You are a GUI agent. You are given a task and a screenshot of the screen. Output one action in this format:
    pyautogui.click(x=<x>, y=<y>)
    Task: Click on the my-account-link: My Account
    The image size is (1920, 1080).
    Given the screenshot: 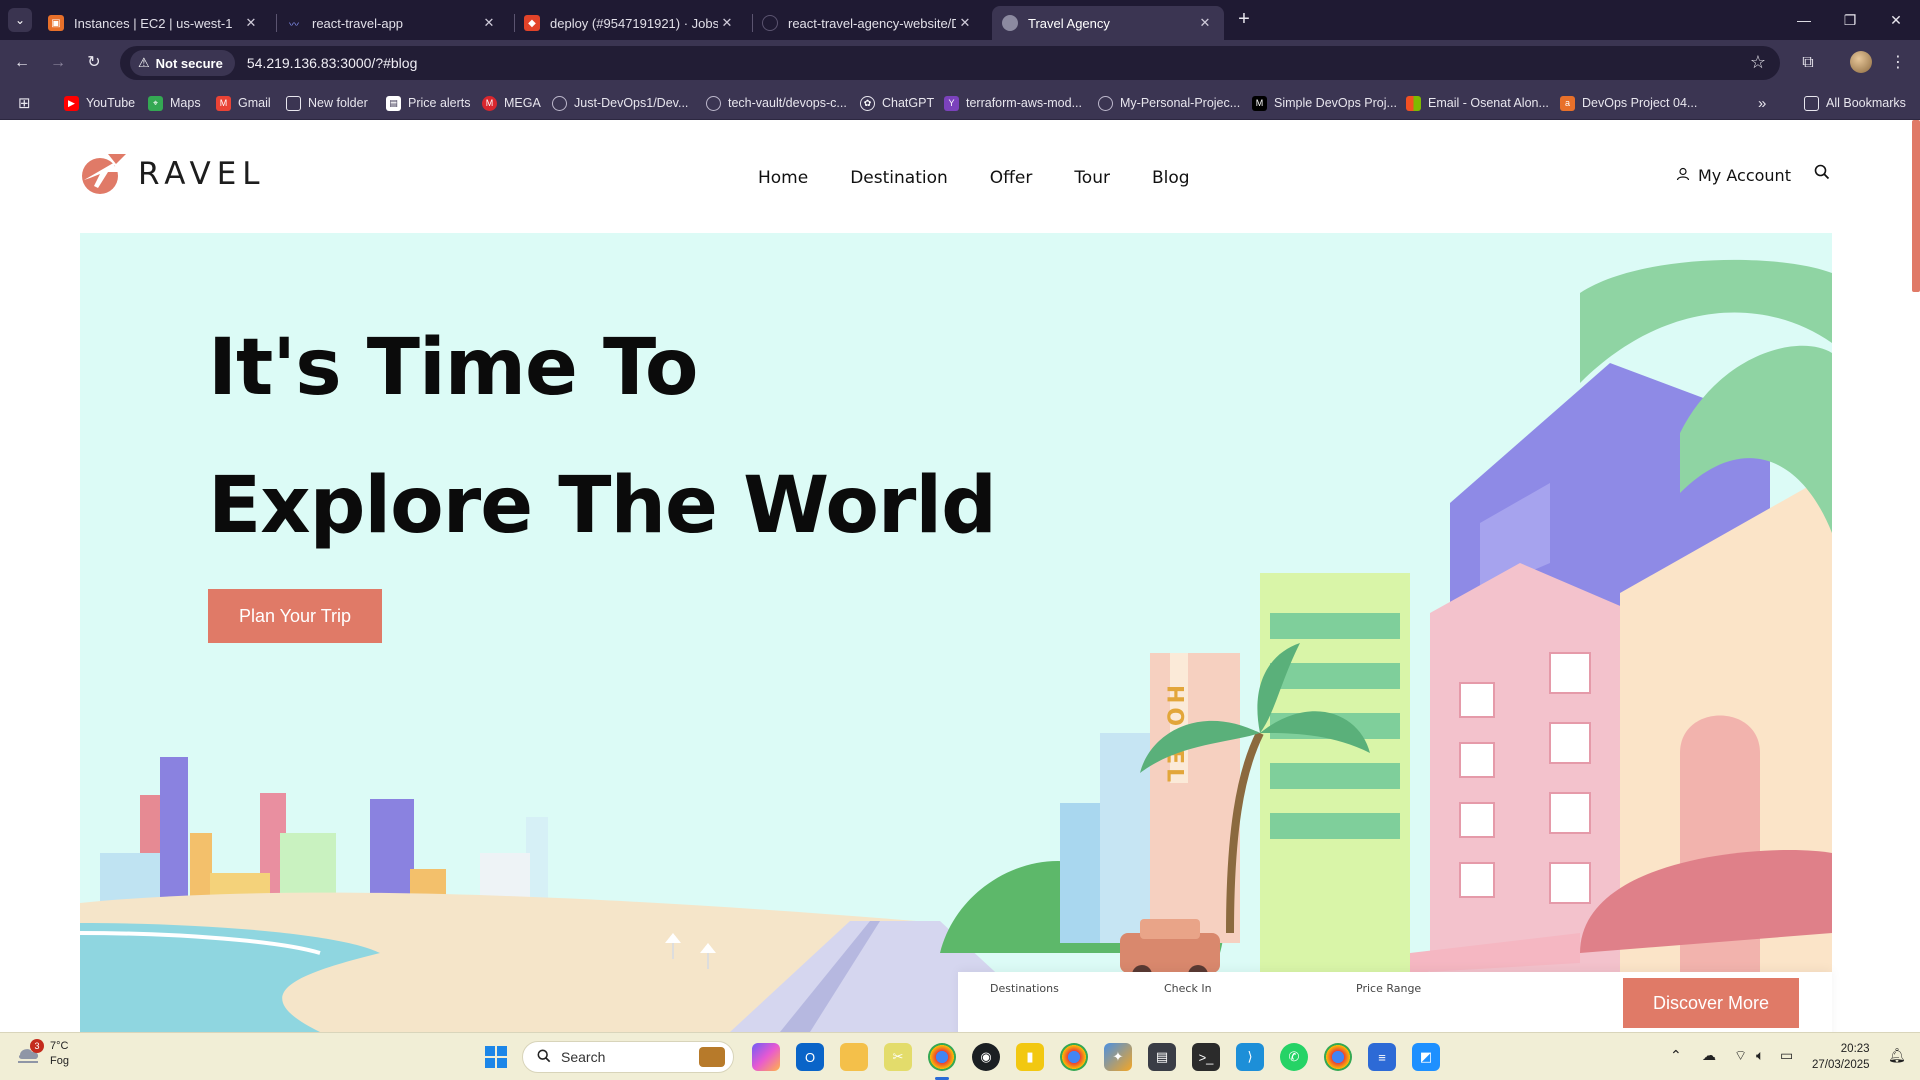 What is the action you would take?
    pyautogui.click(x=1733, y=175)
    